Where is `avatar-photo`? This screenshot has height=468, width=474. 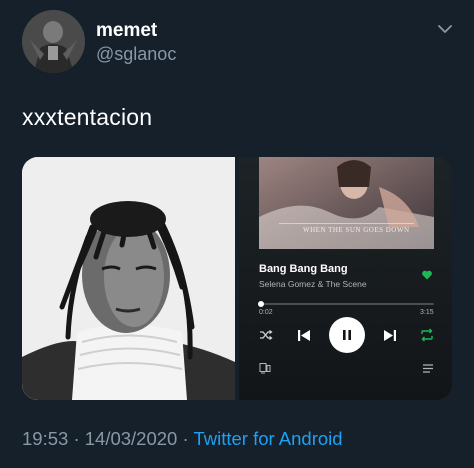 avatar-photo is located at coordinates (53, 41).